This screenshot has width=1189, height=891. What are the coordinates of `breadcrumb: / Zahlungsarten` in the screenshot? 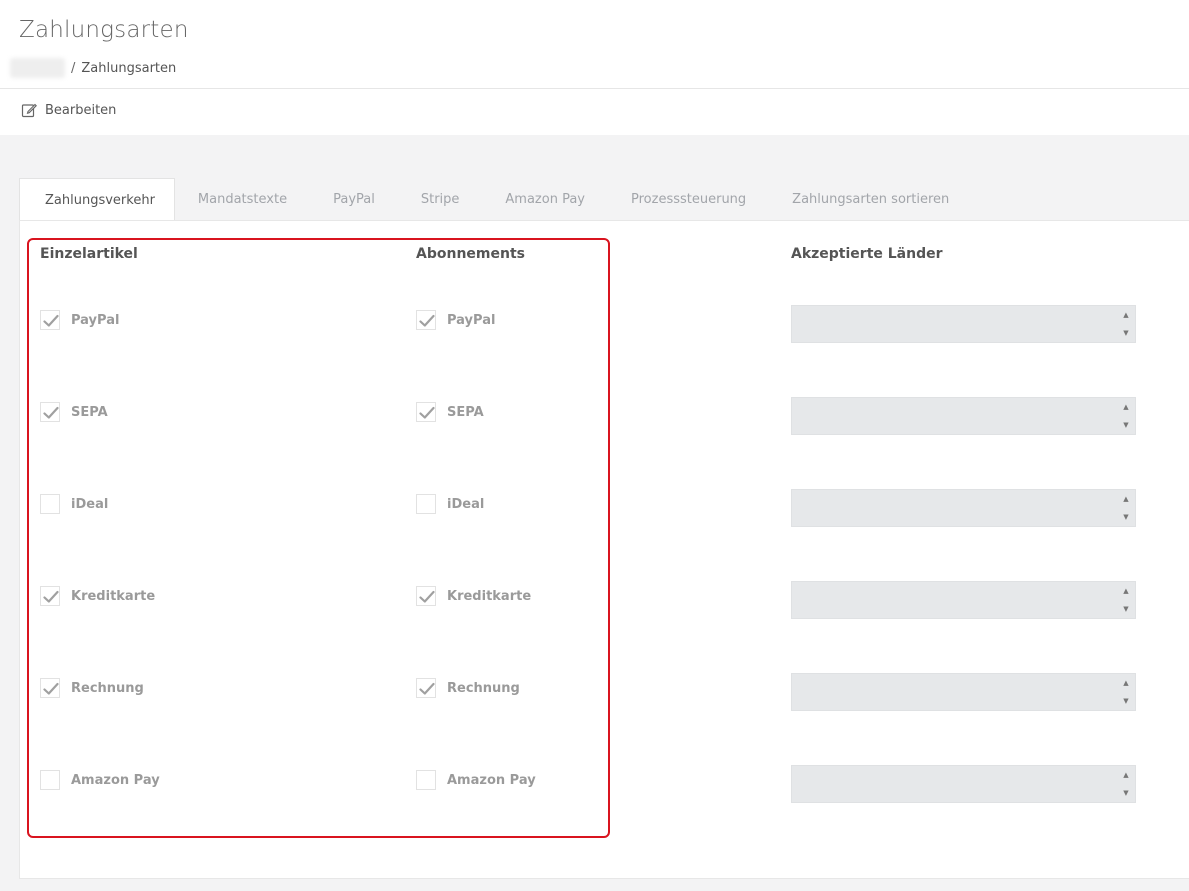 It's located at (93, 68).